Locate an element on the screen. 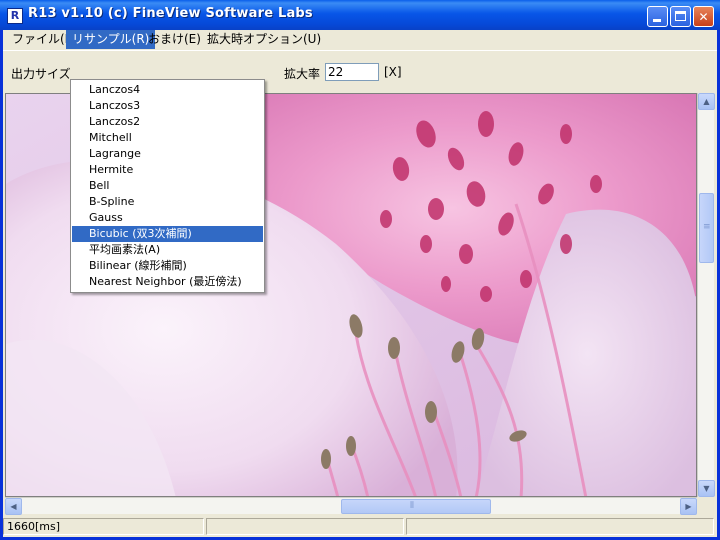 The height and width of the screenshot is (540, 720). app-icon: R is located at coordinates (15, 16).